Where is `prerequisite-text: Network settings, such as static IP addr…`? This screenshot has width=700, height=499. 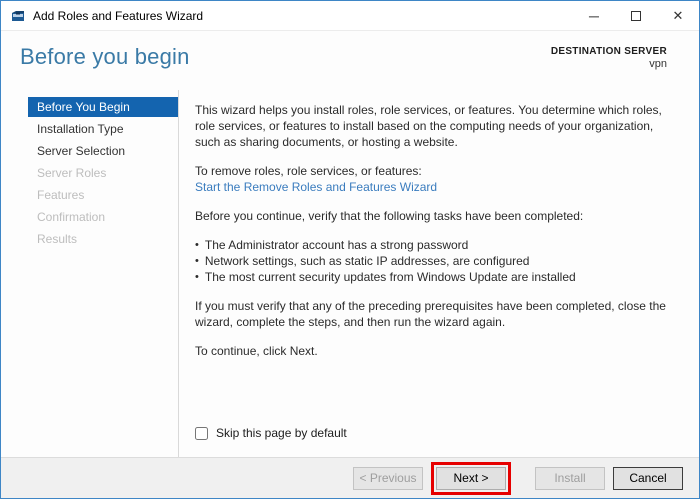
prerequisite-text: Network settings, such as static IP addr… is located at coordinates (367, 261).